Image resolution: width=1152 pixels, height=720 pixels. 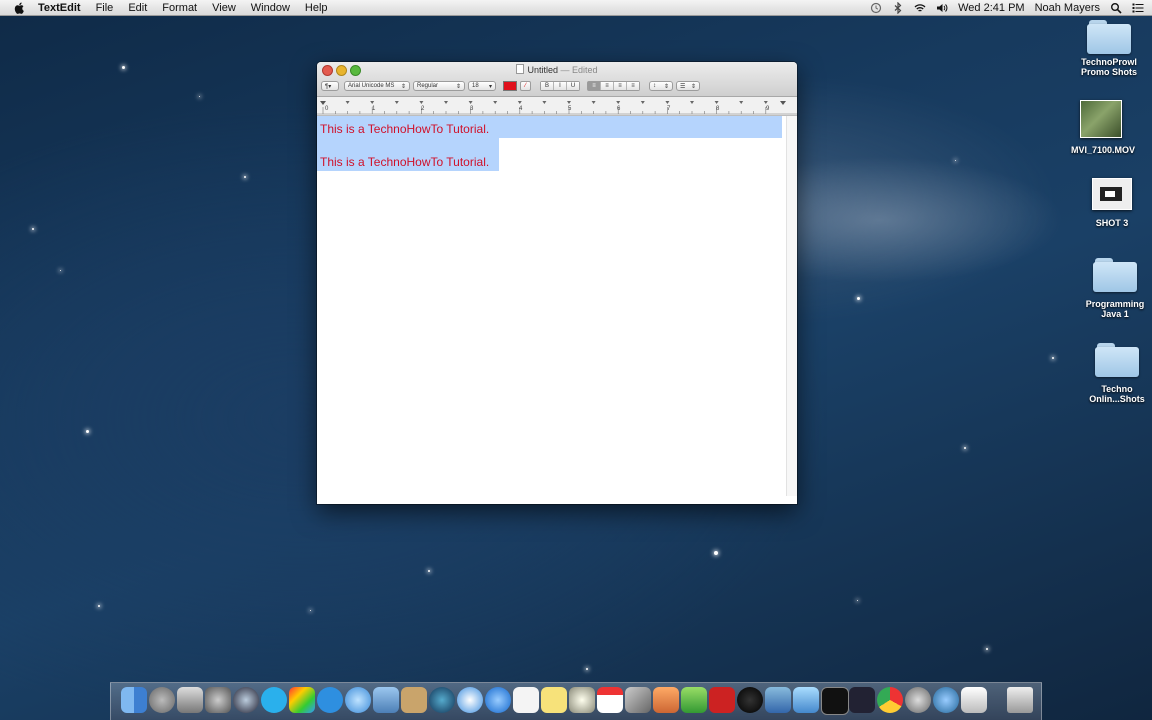 What do you see at coordinates (520, 69) in the screenshot?
I see `document-icon` at bounding box center [520, 69].